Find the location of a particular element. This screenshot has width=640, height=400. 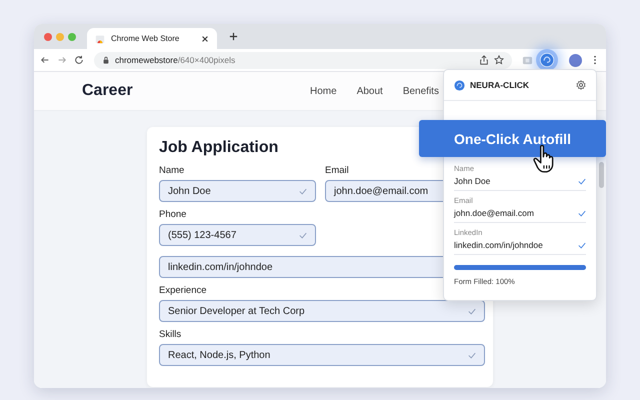

autofill-button: One-Click Autofill is located at coordinates (512, 138).